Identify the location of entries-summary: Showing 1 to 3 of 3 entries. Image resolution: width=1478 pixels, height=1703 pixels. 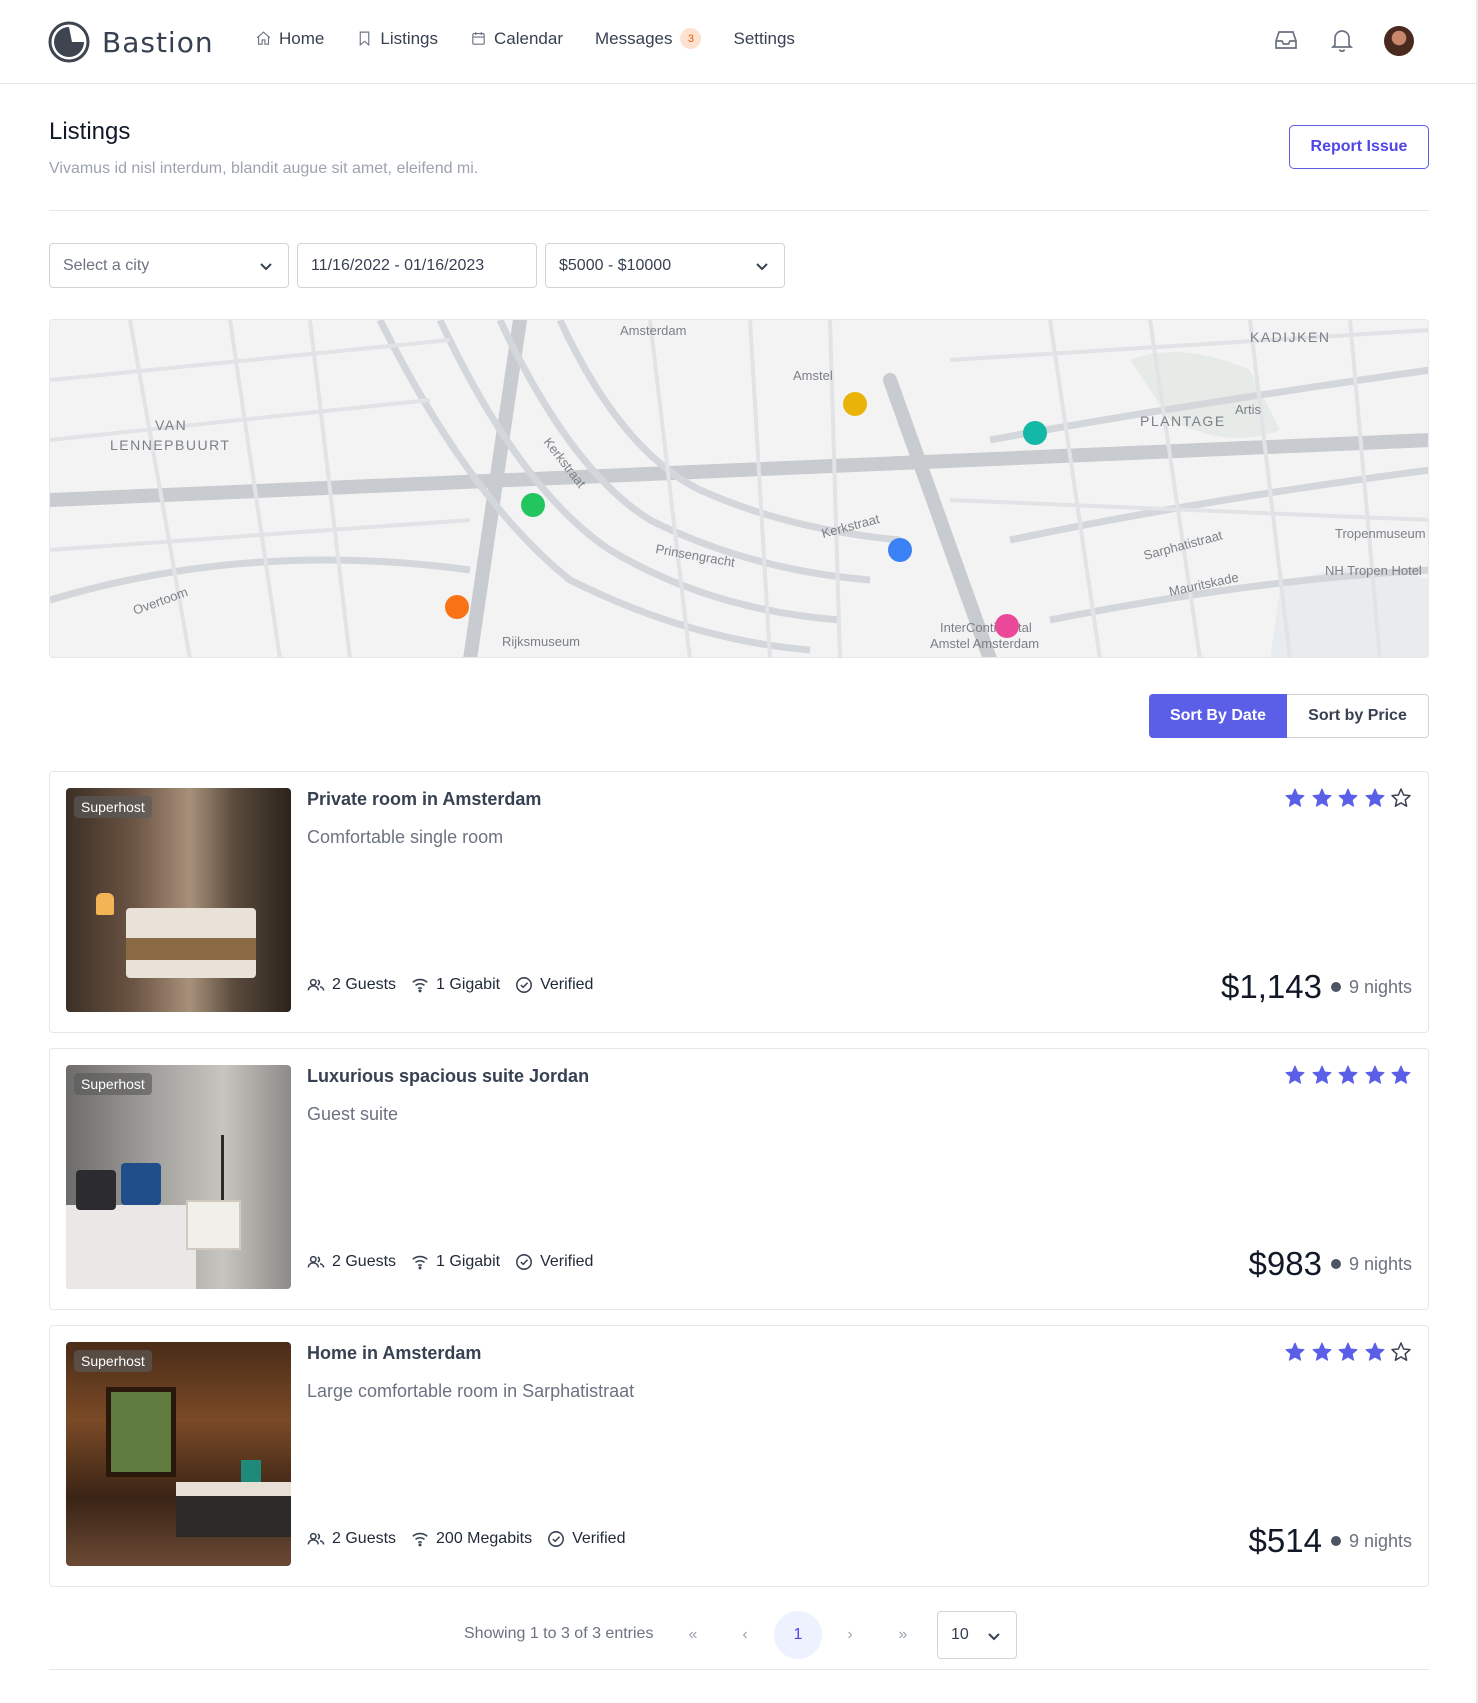
(559, 1633).